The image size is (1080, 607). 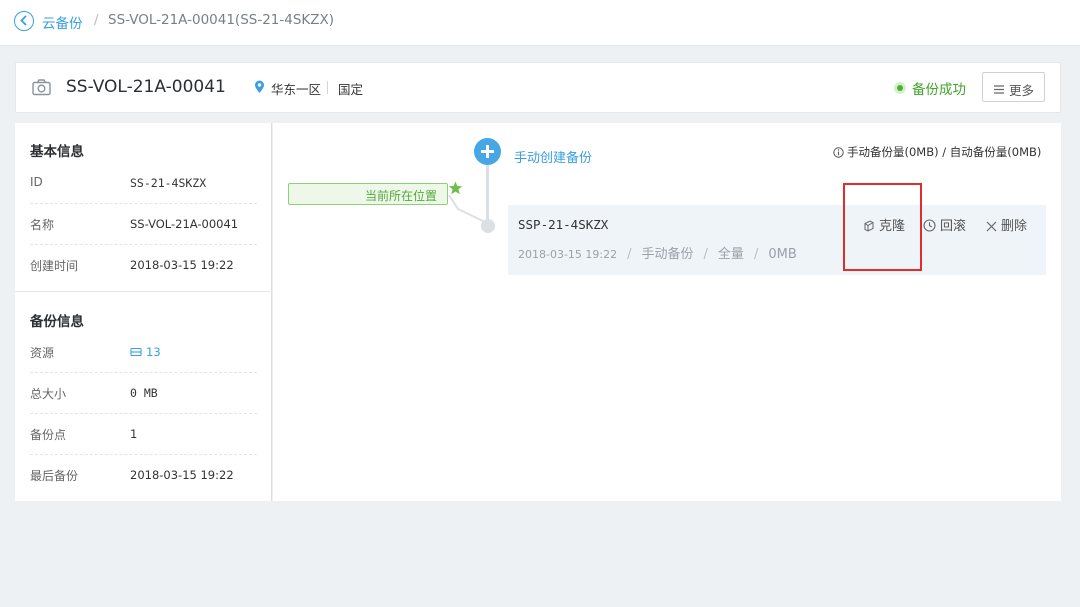 I want to click on divider, so click(x=327, y=87).